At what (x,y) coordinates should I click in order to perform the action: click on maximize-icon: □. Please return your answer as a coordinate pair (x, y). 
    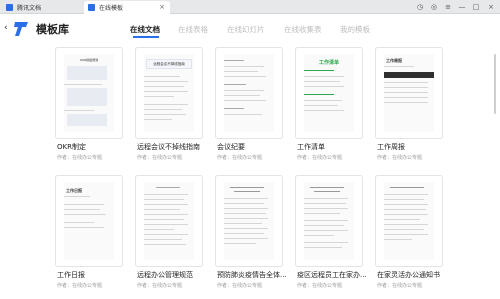
    Looking at the image, I should click on (476, 7).